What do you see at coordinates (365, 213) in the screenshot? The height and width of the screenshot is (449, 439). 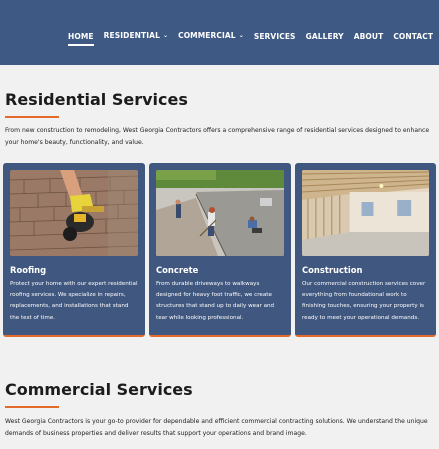 I see `construction-image` at bounding box center [365, 213].